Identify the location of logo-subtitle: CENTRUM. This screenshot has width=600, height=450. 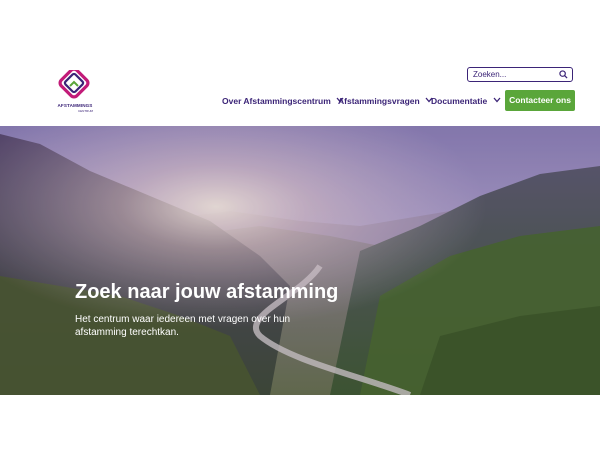
(85, 111).